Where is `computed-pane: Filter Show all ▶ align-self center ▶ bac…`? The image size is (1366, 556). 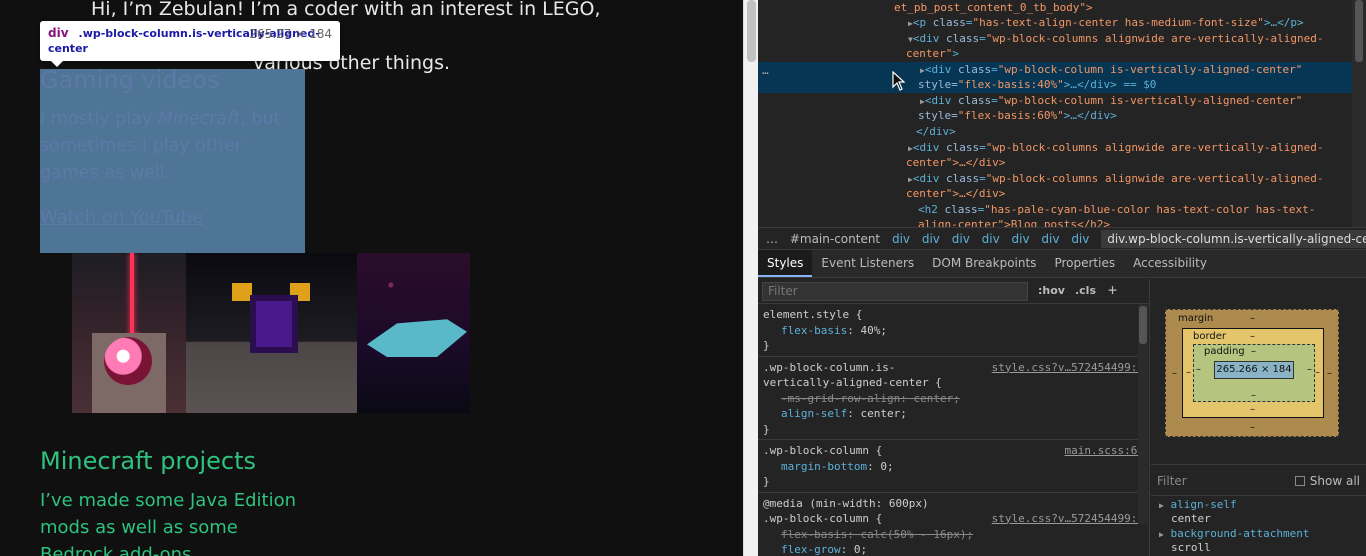
computed-pane: Filter Show all ▶ align-self center ▶ bac… is located at coordinates (1258, 511).